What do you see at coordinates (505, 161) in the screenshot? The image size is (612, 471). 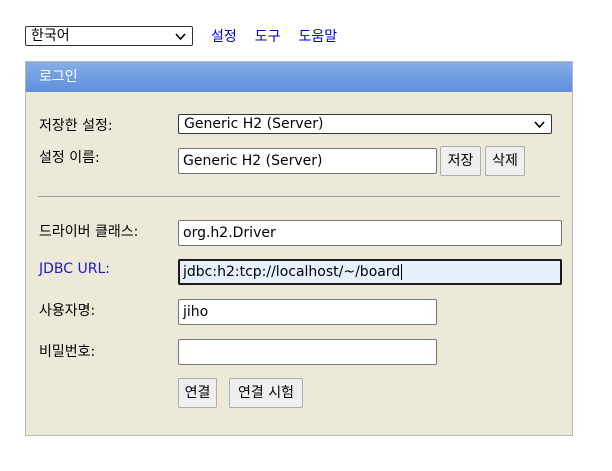 I see `delete-button: 삭제` at bounding box center [505, 161].